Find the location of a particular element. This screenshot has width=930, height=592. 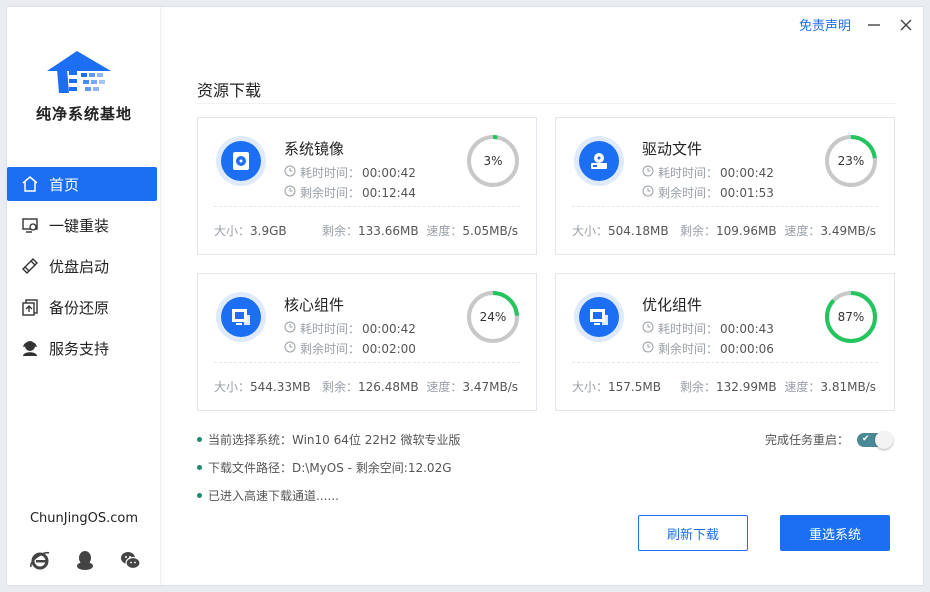

size-value: 504.18MB is located at coordinates (638, 231).